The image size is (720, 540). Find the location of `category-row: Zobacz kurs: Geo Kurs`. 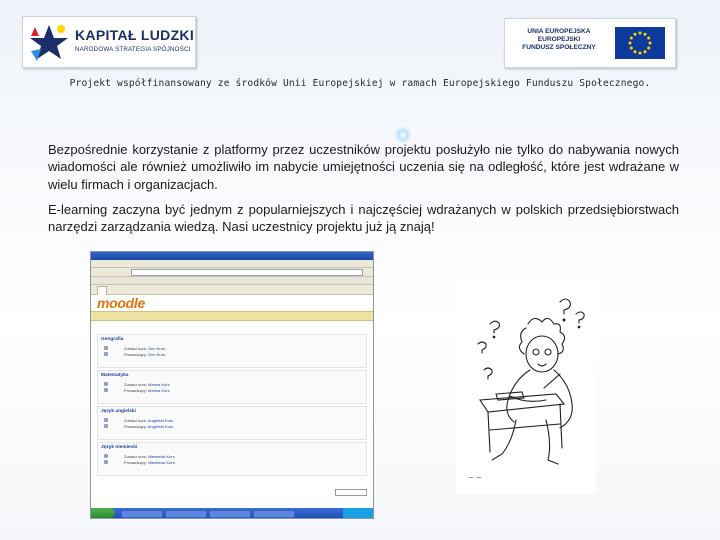

category-row: Zobacz kurs: Geo Kurs is located at coordinates (144, 348).